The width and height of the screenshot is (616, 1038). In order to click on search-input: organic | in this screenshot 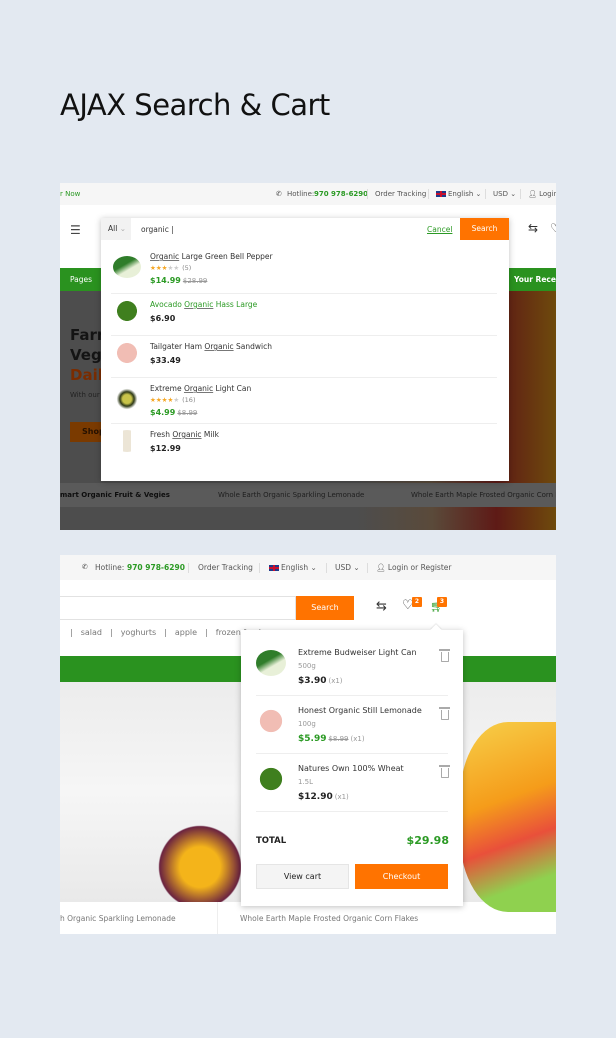, I will do `click(157, 229)`.